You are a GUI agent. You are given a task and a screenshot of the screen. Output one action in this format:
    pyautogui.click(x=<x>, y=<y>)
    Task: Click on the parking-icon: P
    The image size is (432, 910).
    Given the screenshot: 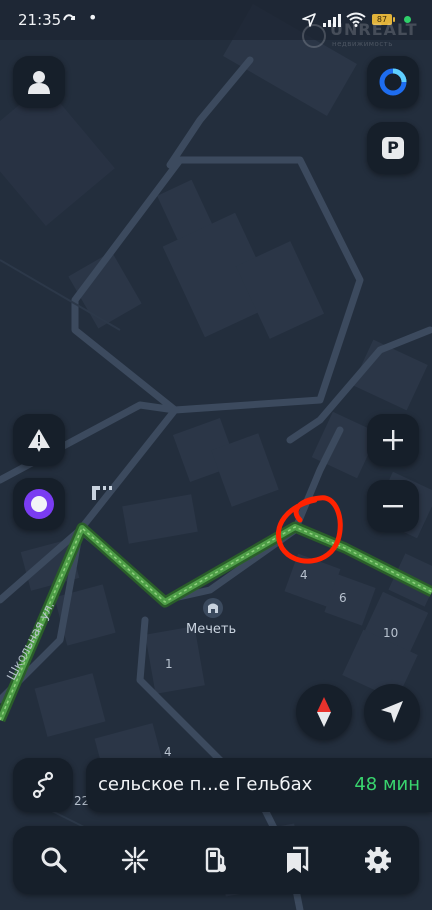 What is the action you would take?
    pyautogui.click(x=393, y=148)
    